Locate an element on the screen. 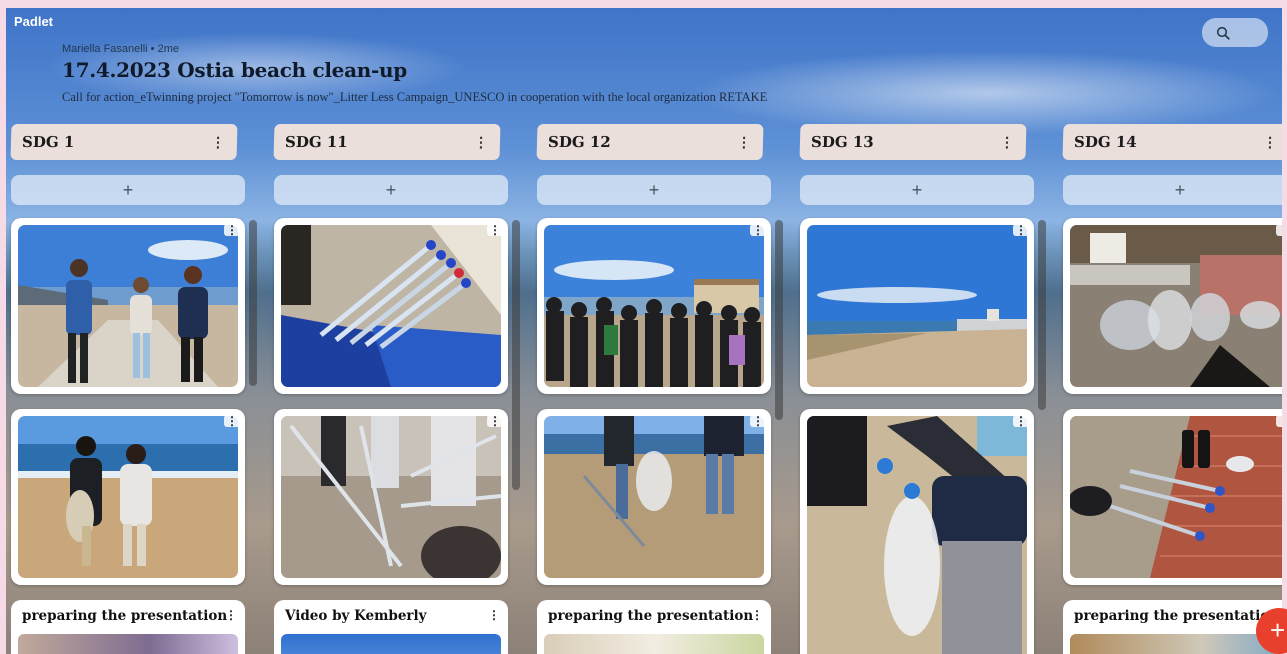  search-icon is located at coordinates (1223, 33).